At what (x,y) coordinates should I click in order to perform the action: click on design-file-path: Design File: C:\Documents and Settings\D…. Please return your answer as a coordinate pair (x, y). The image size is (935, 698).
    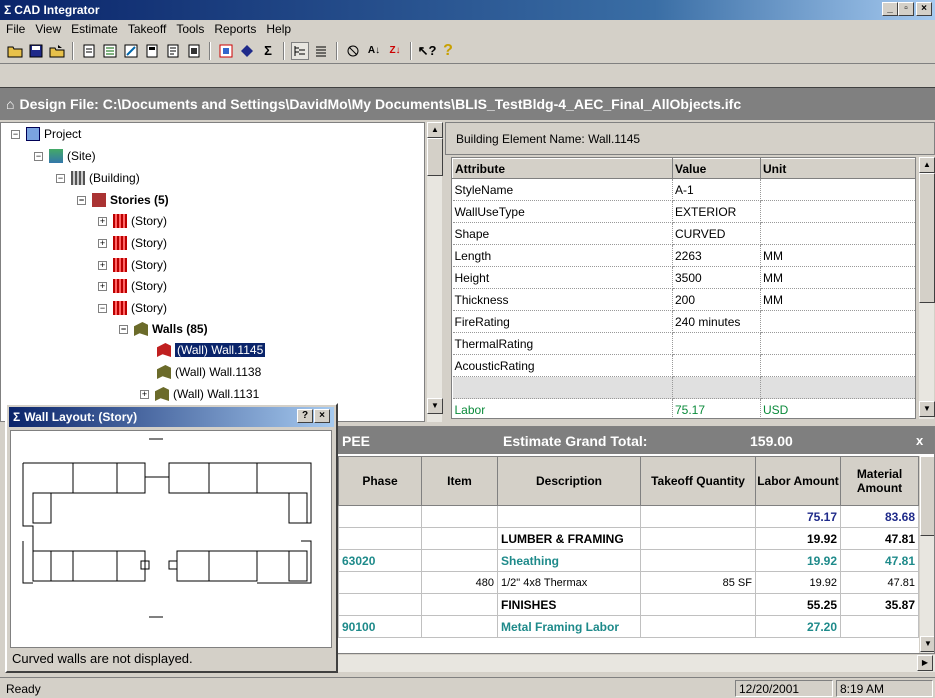
    Looking at the image, I should click on (380, 104).